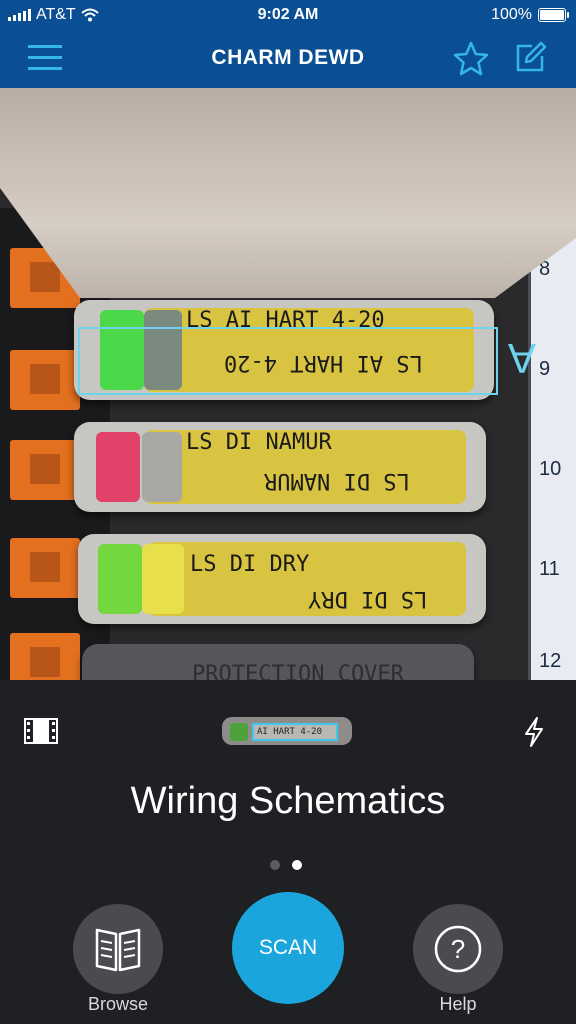 The width and height of the screenshot is (576, 1024). What do you see at coordinates (250, 564) in the screenshot?
I see `module-label: LS DI DRY` at bounding box center [250, 564].